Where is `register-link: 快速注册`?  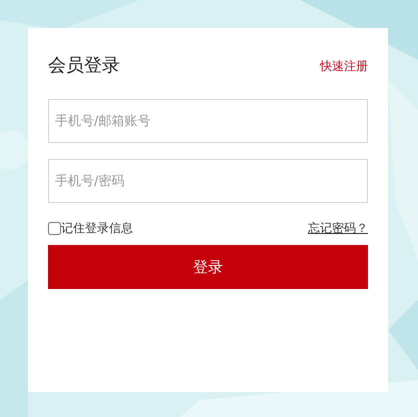 register-link: 快速注册 is located at coordinates (344, 65).